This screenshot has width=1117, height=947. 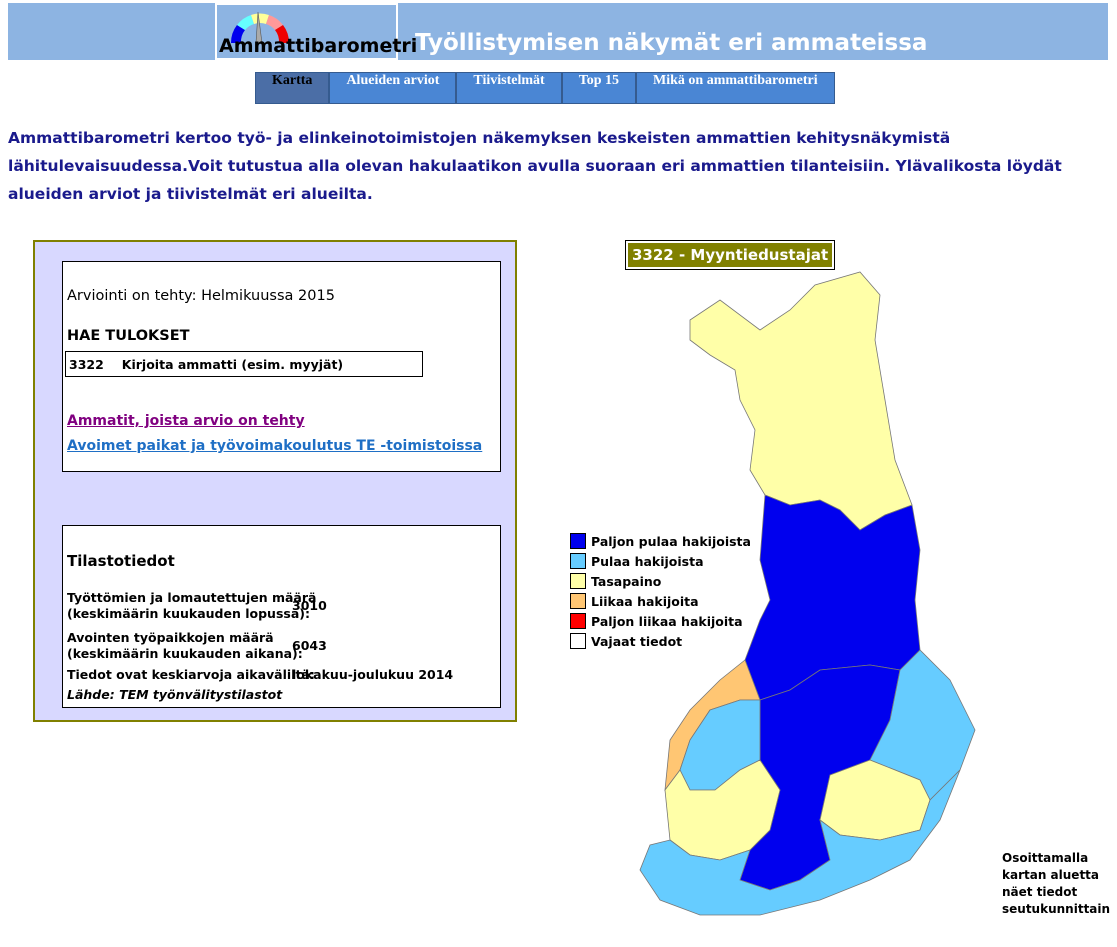 I want to click on legend-item: Vajaat tiedot, so click(x=660, y=641).